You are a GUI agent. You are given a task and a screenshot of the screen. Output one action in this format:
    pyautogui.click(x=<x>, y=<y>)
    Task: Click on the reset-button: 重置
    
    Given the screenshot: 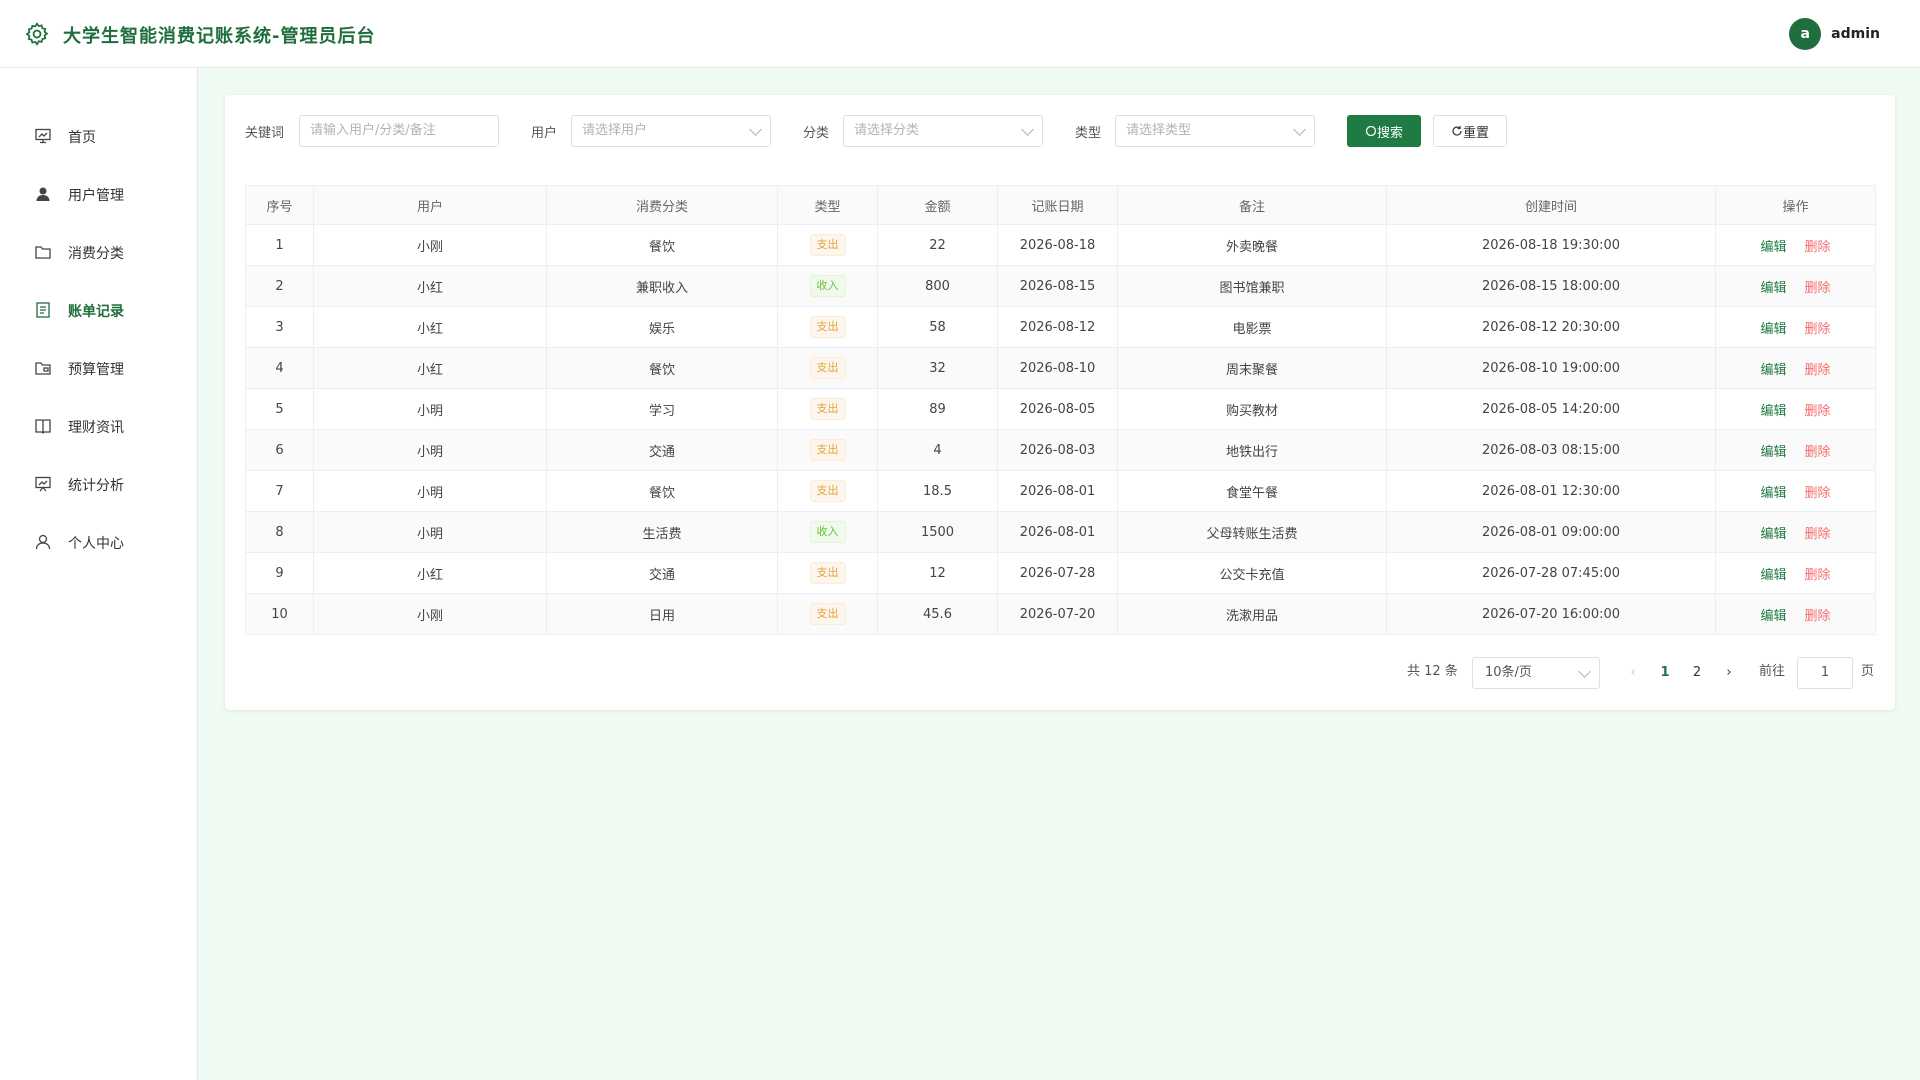 What is the action you would take?
    pyautogui.click(x=1470, y=131)
    